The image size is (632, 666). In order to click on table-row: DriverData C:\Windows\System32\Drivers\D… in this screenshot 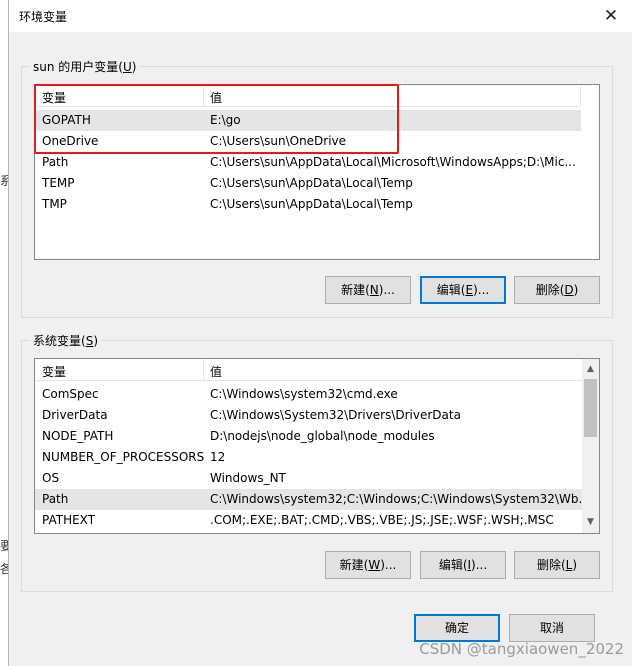, I will do `click(309, 415)`.